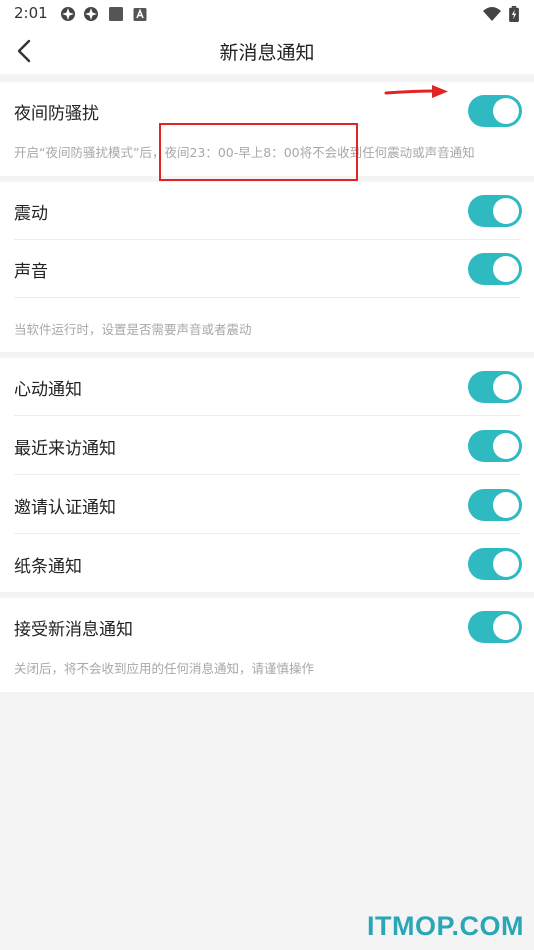  I want to click on note-notification-toggle, so click(495, 564).